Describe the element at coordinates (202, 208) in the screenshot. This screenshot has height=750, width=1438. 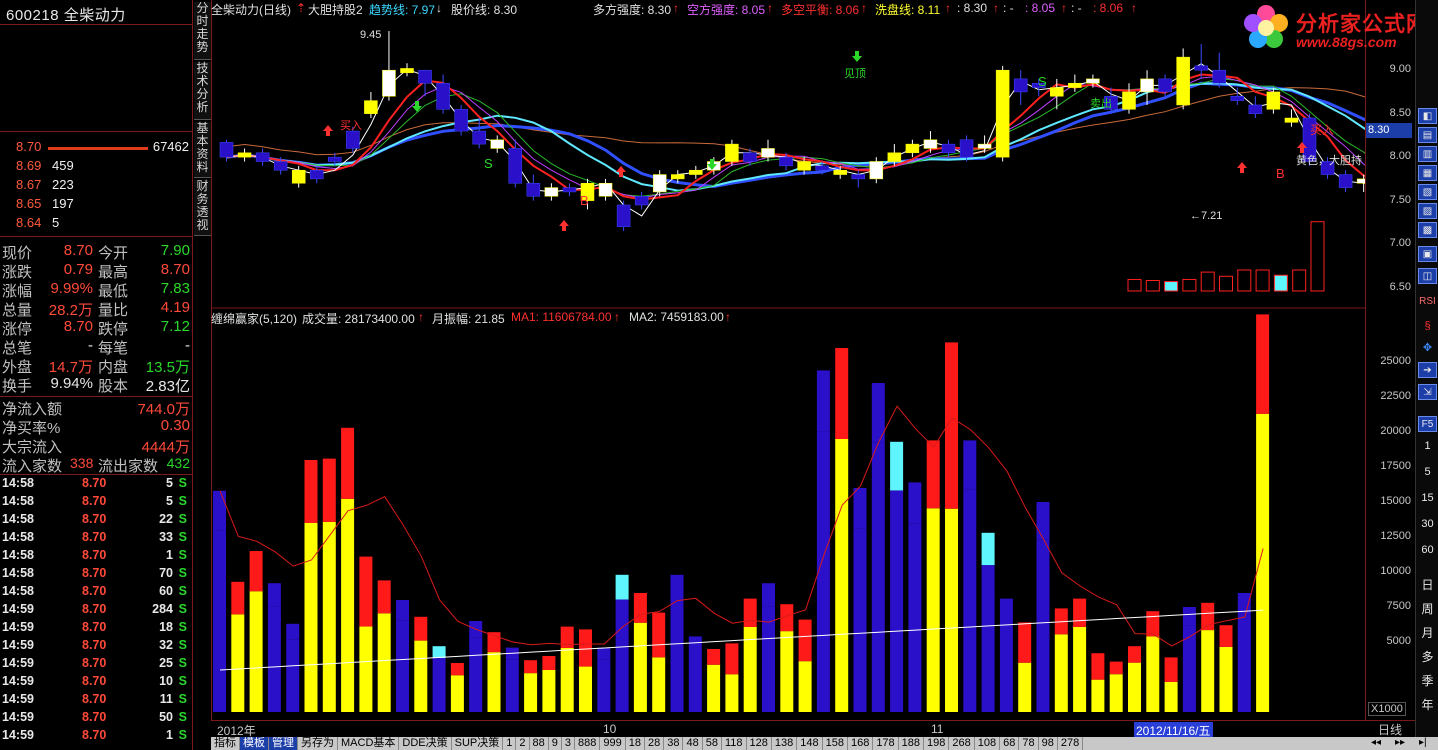
I see `tab-financial: 财务透视` at that location.